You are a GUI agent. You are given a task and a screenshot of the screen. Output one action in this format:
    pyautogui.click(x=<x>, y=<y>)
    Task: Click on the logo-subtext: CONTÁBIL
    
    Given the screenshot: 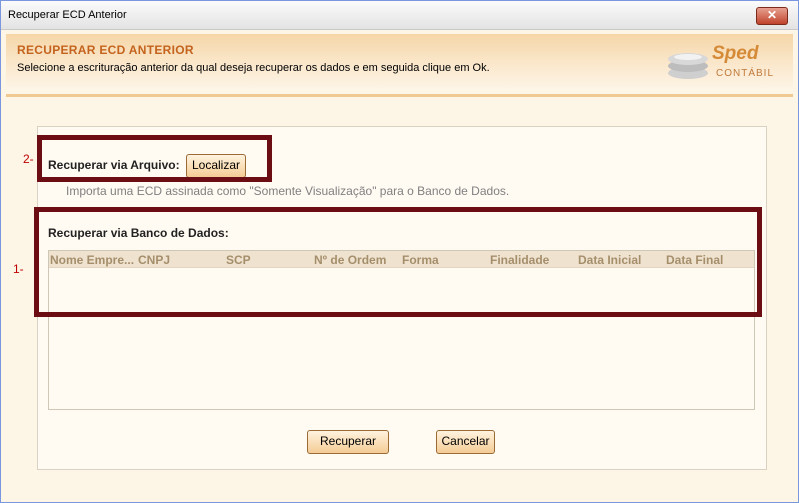 What is the action you would take?
    pyautogui.click(x=745, y=73)
    